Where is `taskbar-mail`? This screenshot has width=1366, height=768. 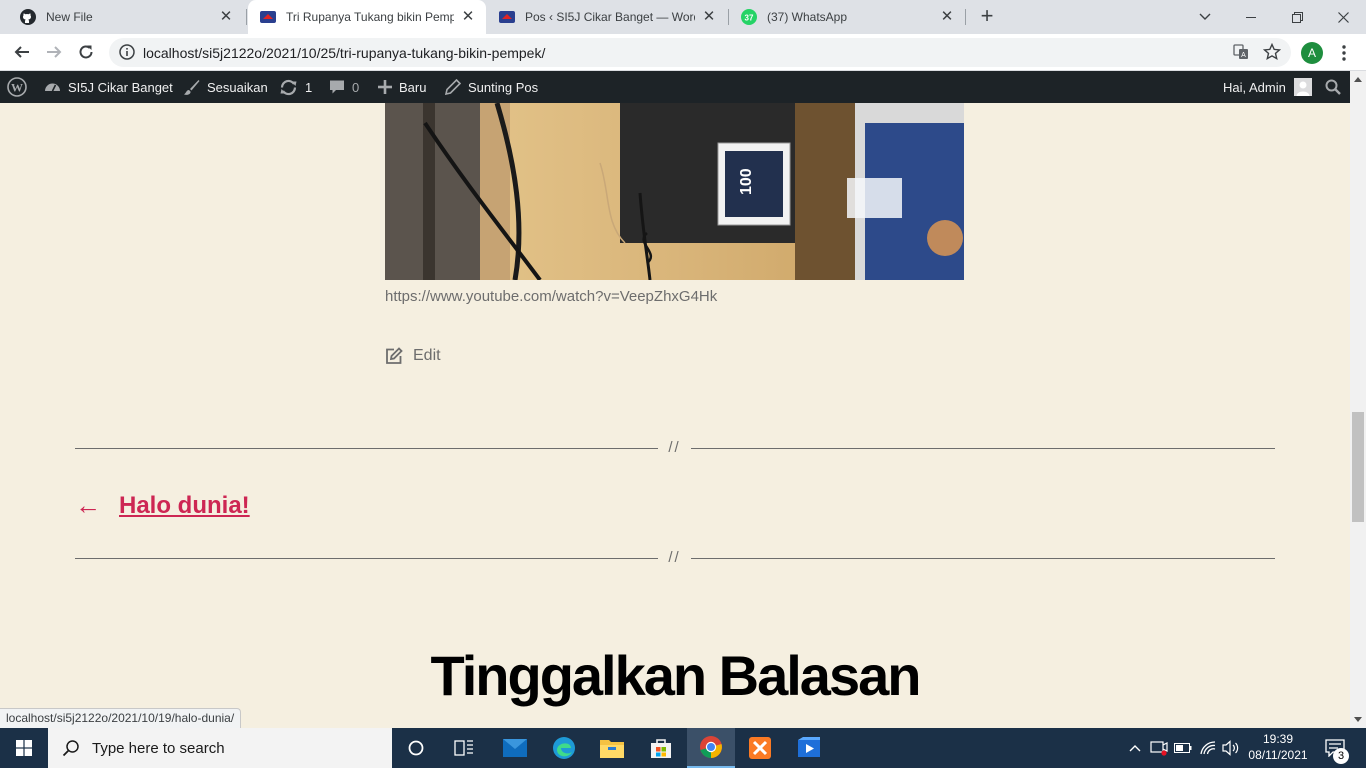
taskbar-mail is located at coordinates (515, 748).